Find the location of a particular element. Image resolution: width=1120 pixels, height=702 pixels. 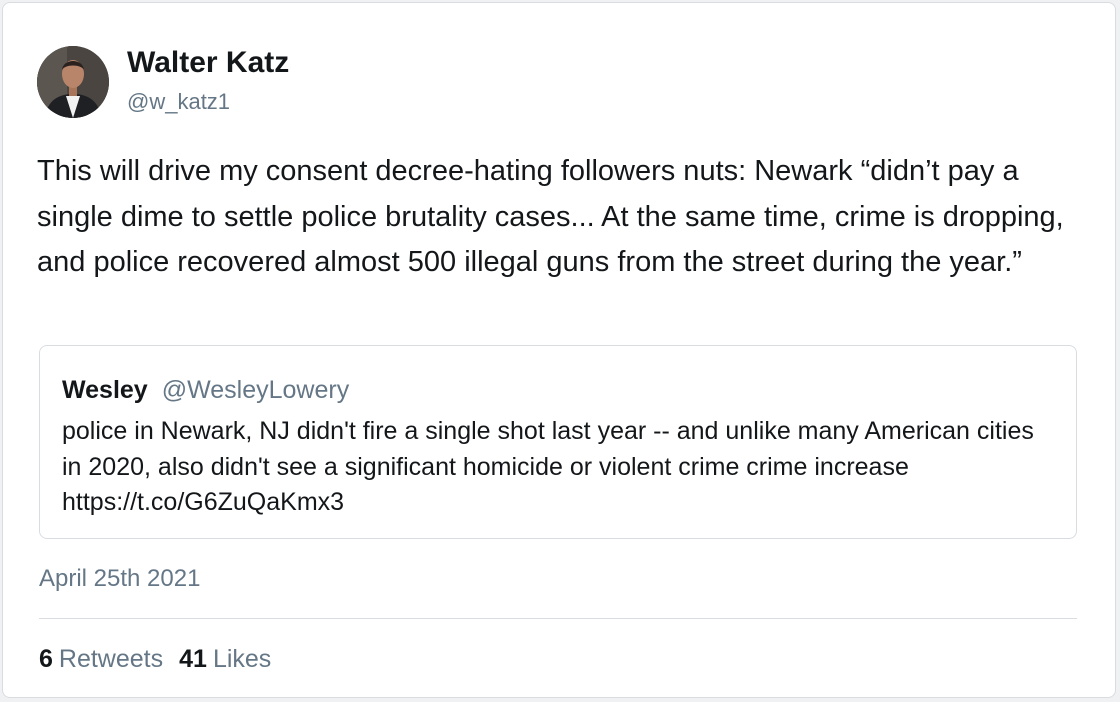

divider is located at coordinates (558, 618).